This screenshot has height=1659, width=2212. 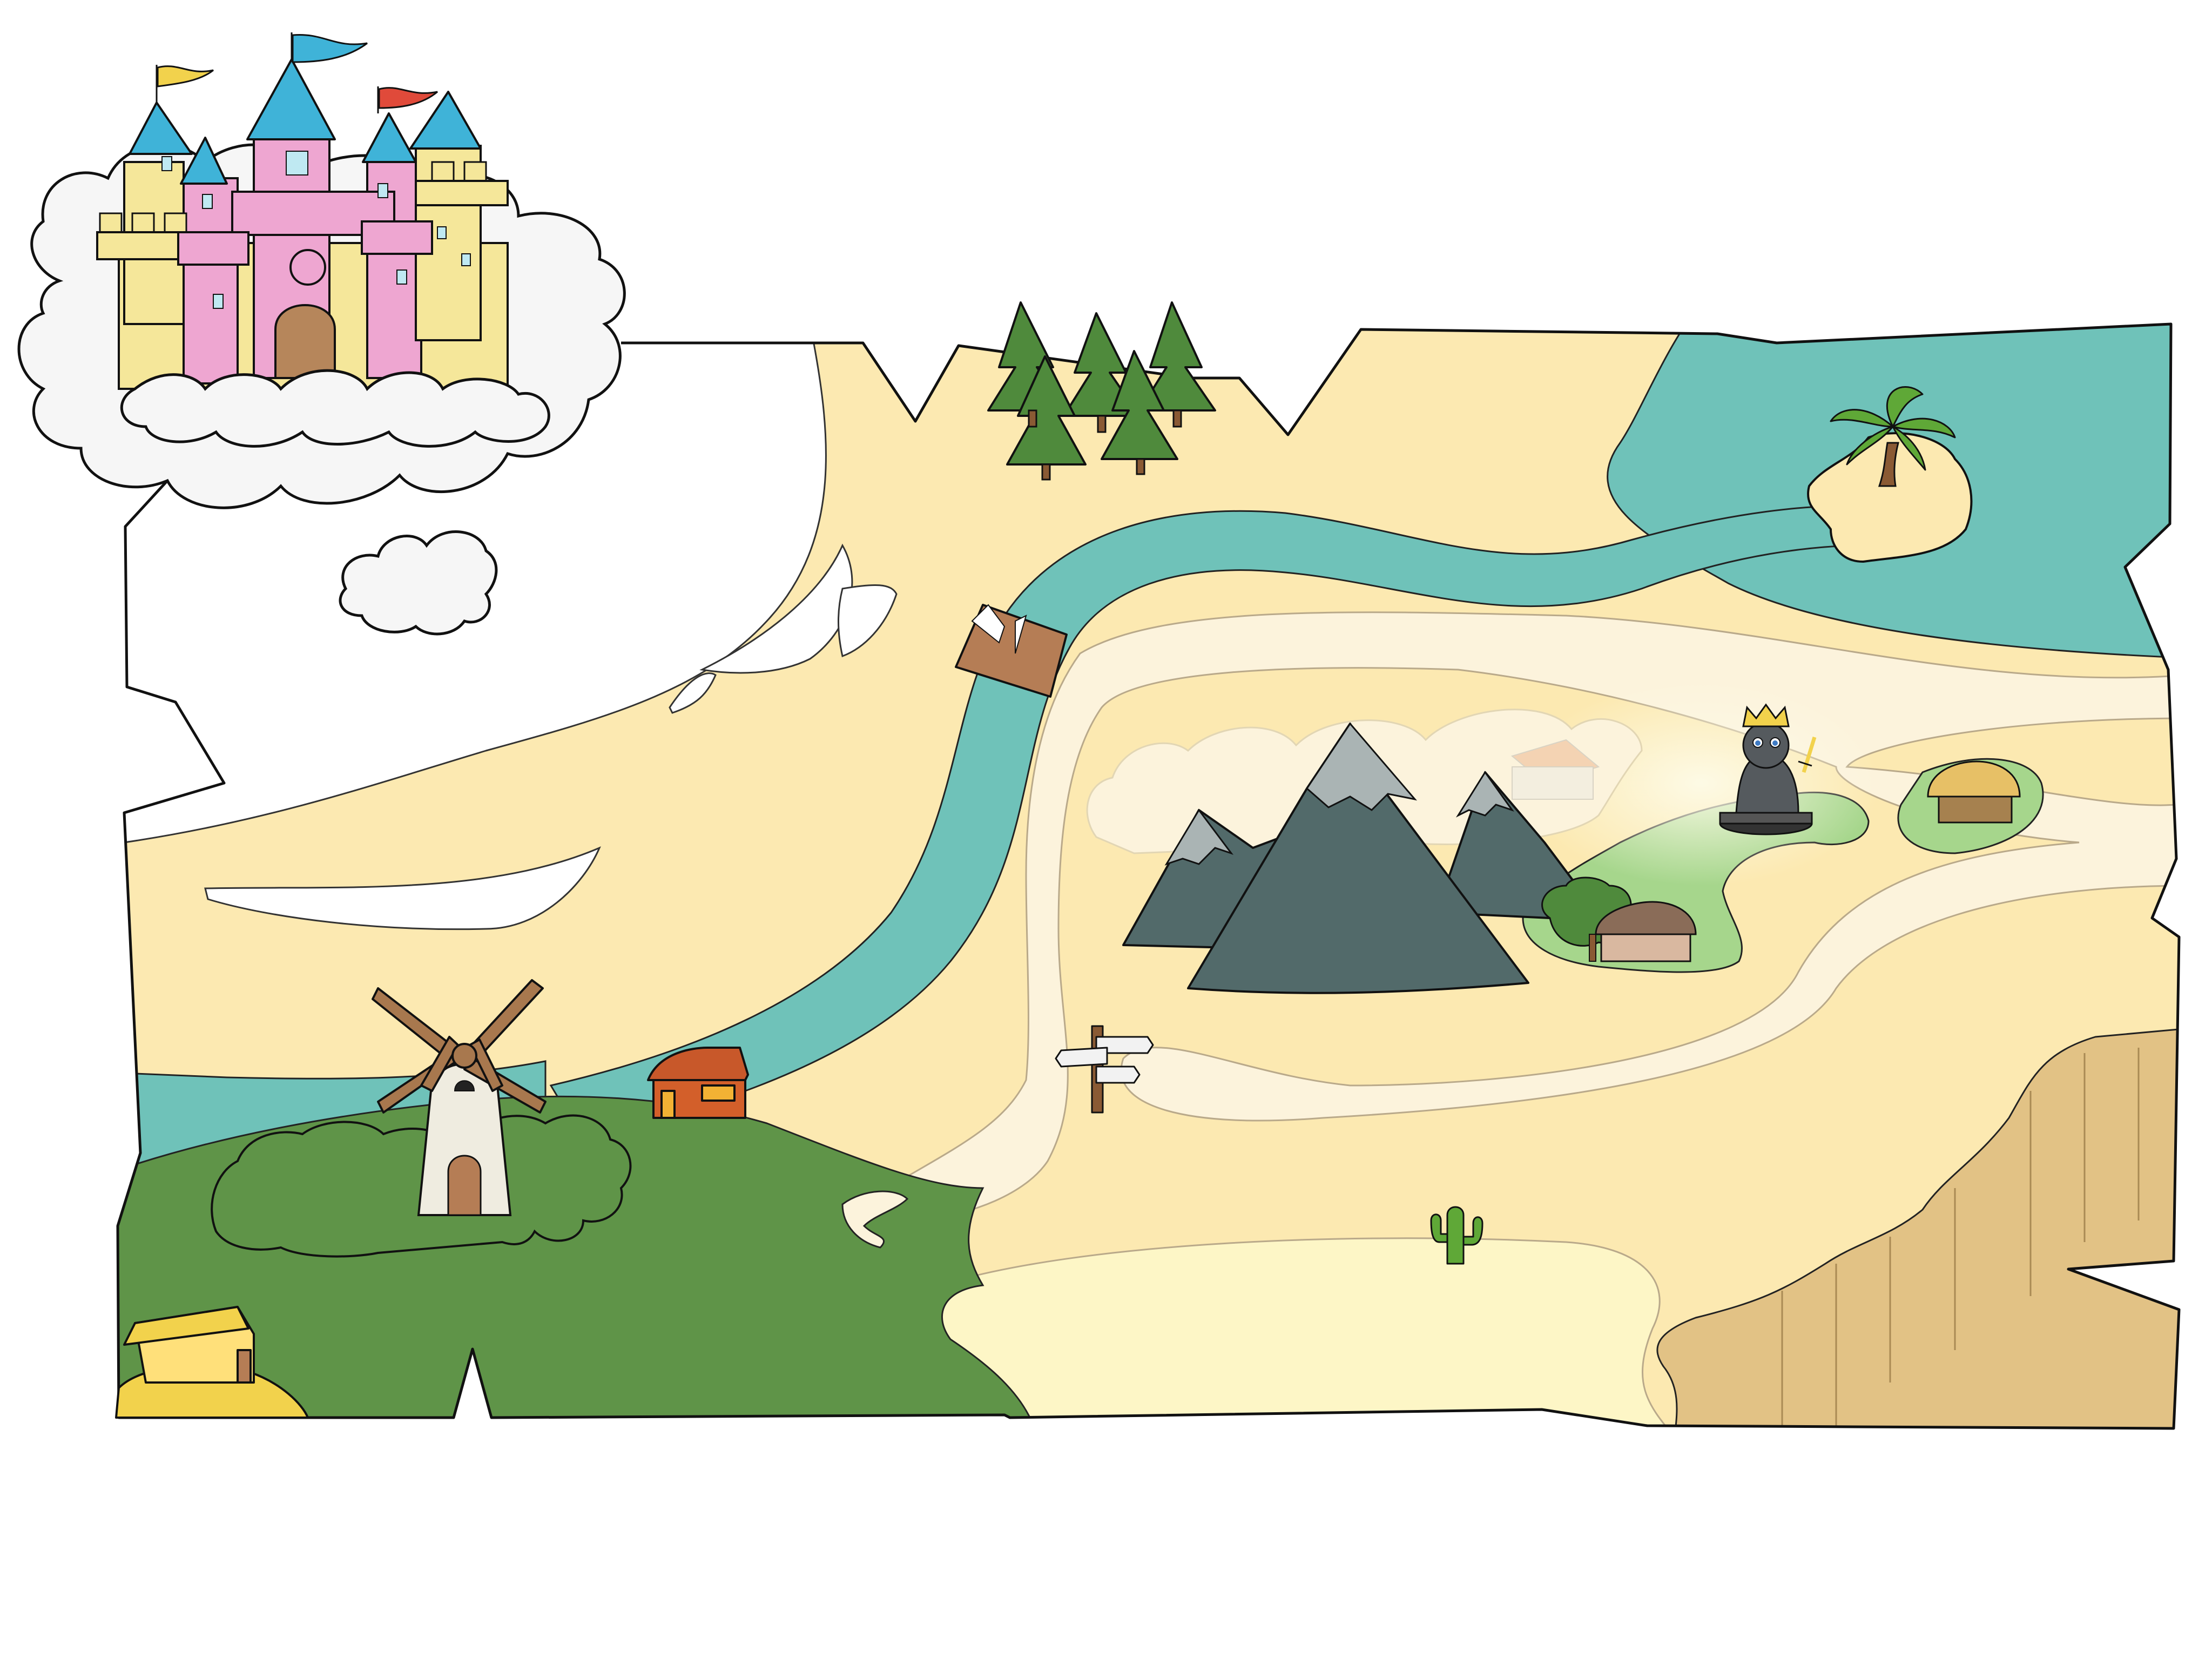 I want to click on castle-icon, so click(x=321, y=270).